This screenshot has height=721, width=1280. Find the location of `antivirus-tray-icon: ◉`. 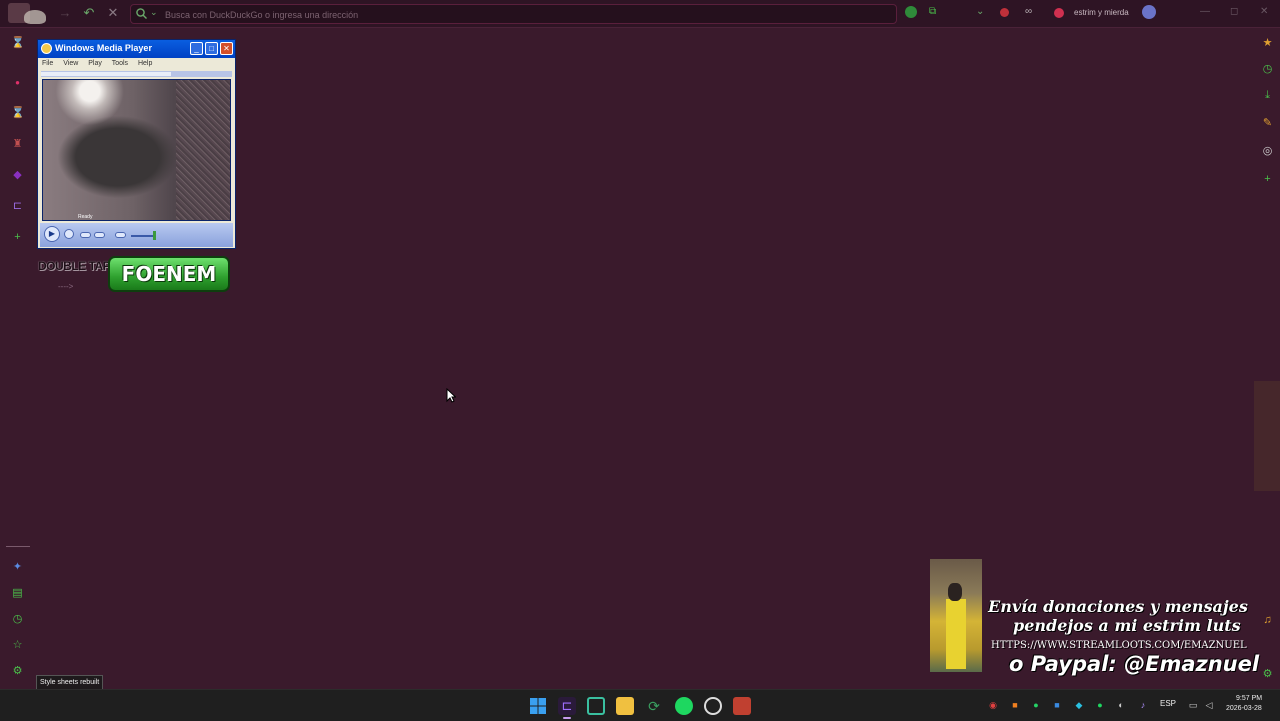

antivirus-tray-icon: ◉ is located at coordinates (993, 705).